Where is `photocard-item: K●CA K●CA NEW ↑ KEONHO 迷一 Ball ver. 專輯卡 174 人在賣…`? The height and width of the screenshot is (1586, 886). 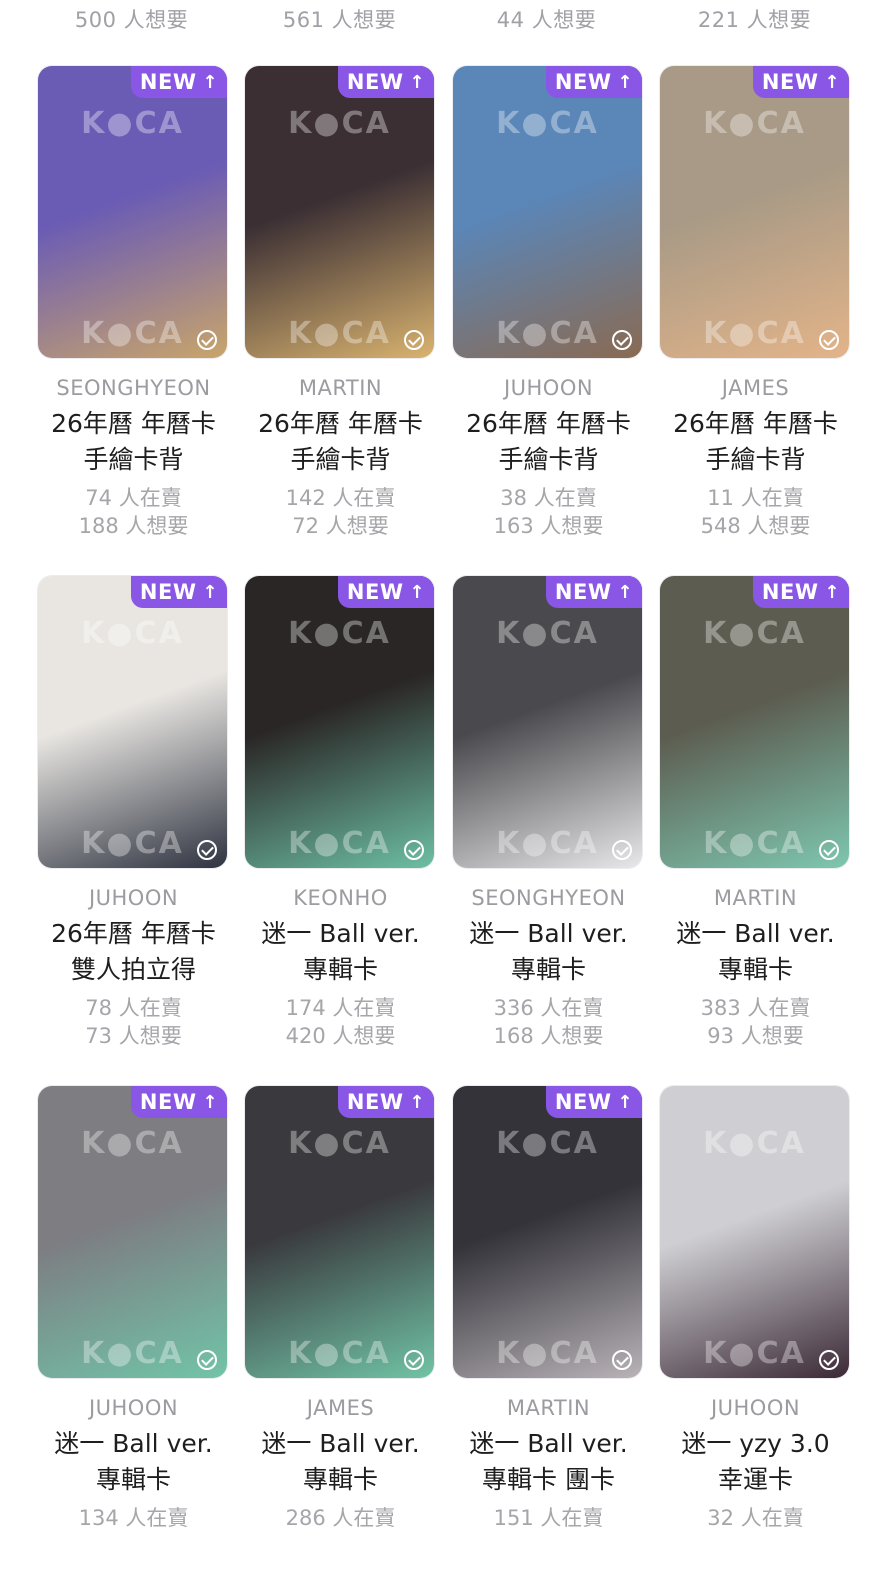 photocard-item: K●CA K●CA NEW ↑ KEONHO 迷一 Ball ver. 專輯卡 174 人在賣… is located at coordinates (346, 826).